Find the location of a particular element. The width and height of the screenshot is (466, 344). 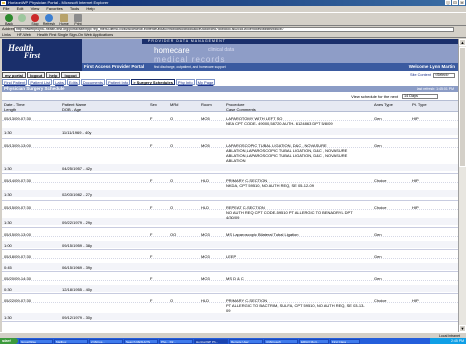

scroll-thumb is located at coordinates (462, 107).